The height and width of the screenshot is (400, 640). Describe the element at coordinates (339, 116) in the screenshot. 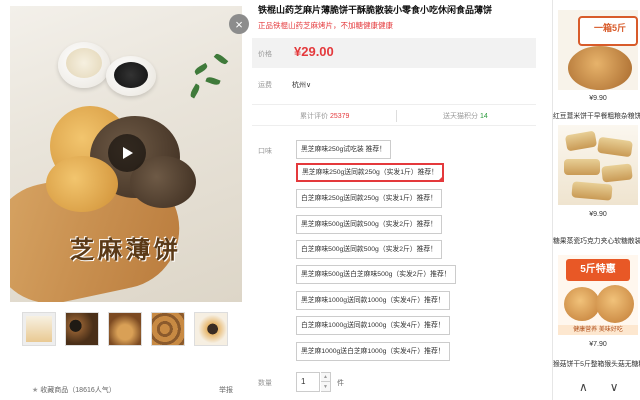

I see `reviews-count: 25379` at that location.